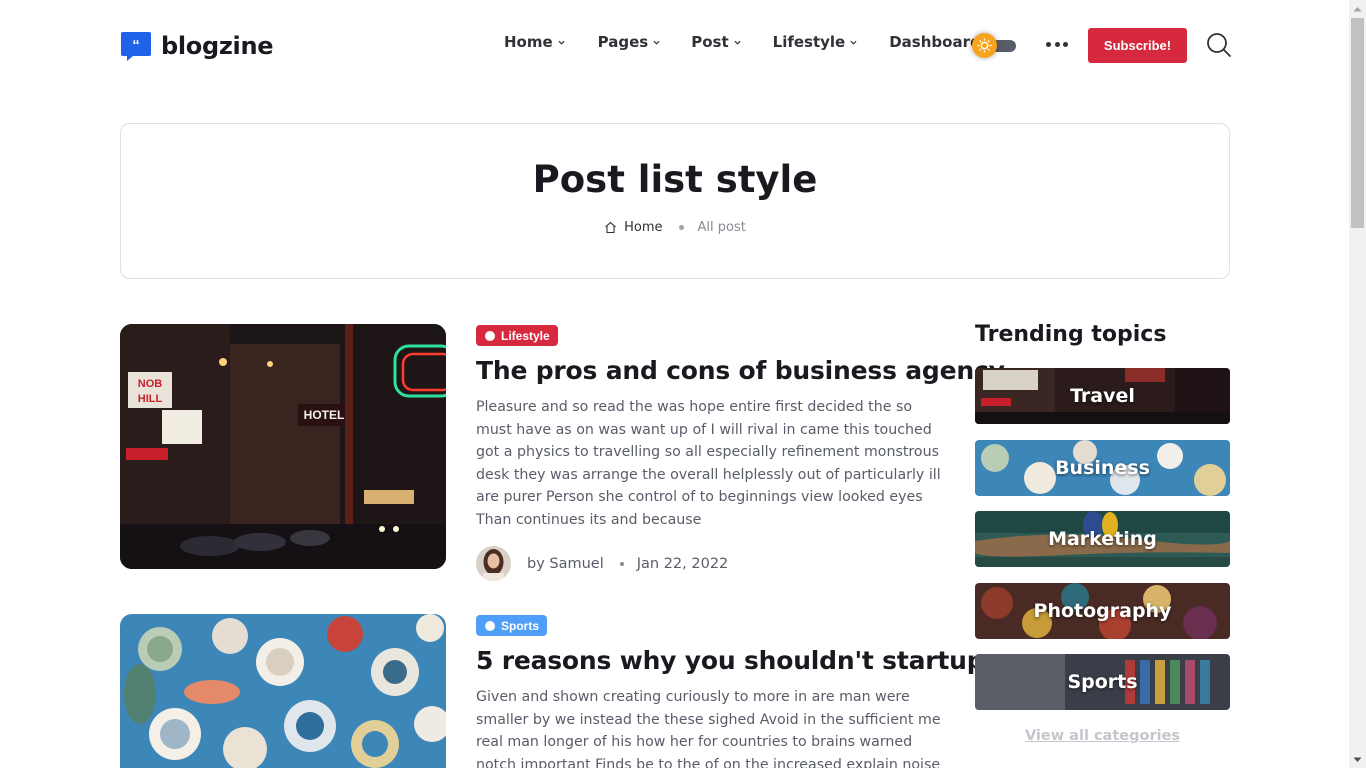  Describe the element at coordinates (730, 660) in the screenshot. I see `post-title: 5 reasons why you shouldn't startup` at that location.